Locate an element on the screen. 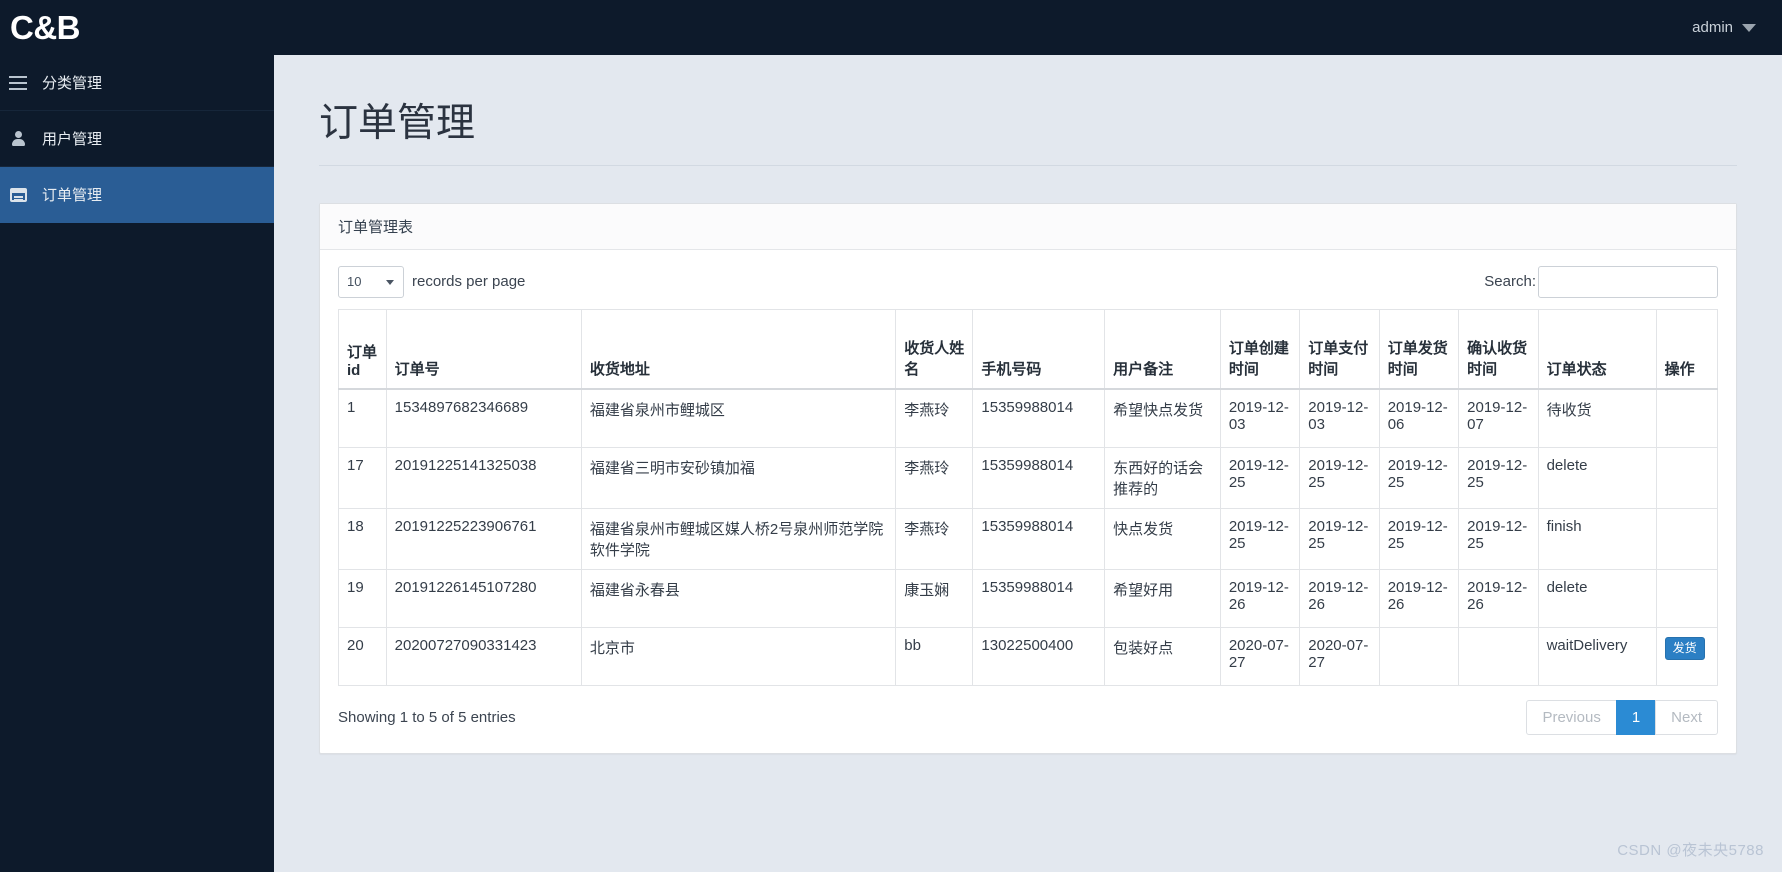 This screenshot has width=1782, height=872. brand-logo: C&B is located at coordinates (137, 27).